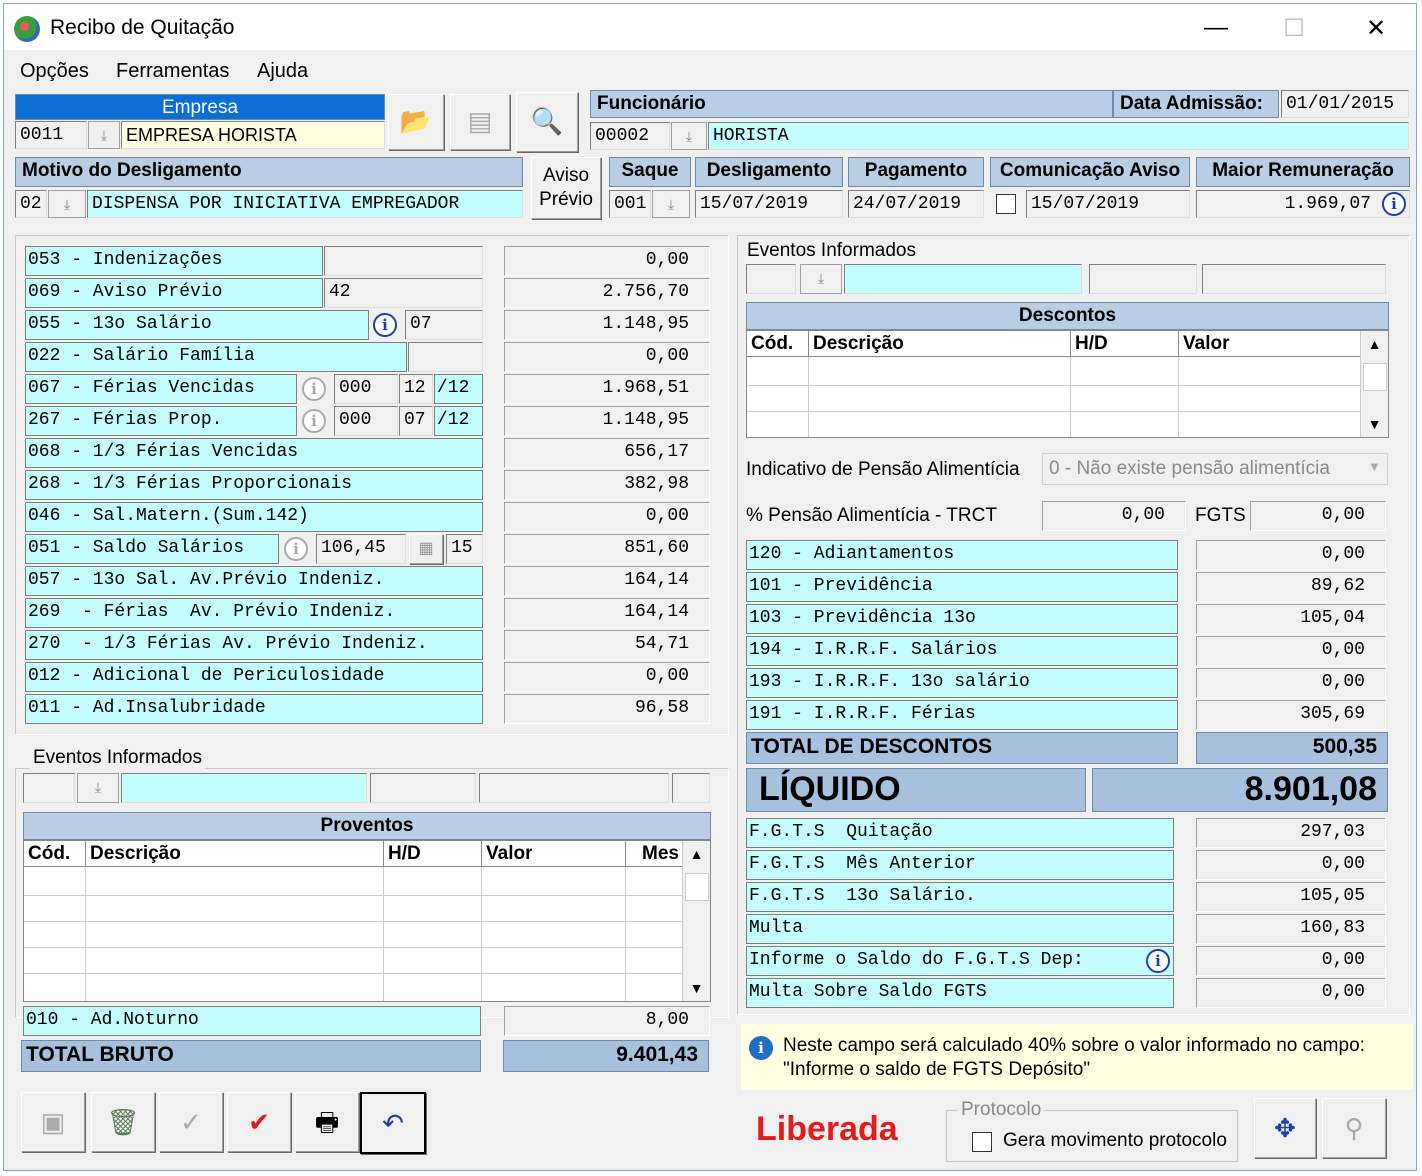  Describe the element at coordinates (296, 549) in the screenshot. I see `saldo-salarios-info-icon: i` at that location.